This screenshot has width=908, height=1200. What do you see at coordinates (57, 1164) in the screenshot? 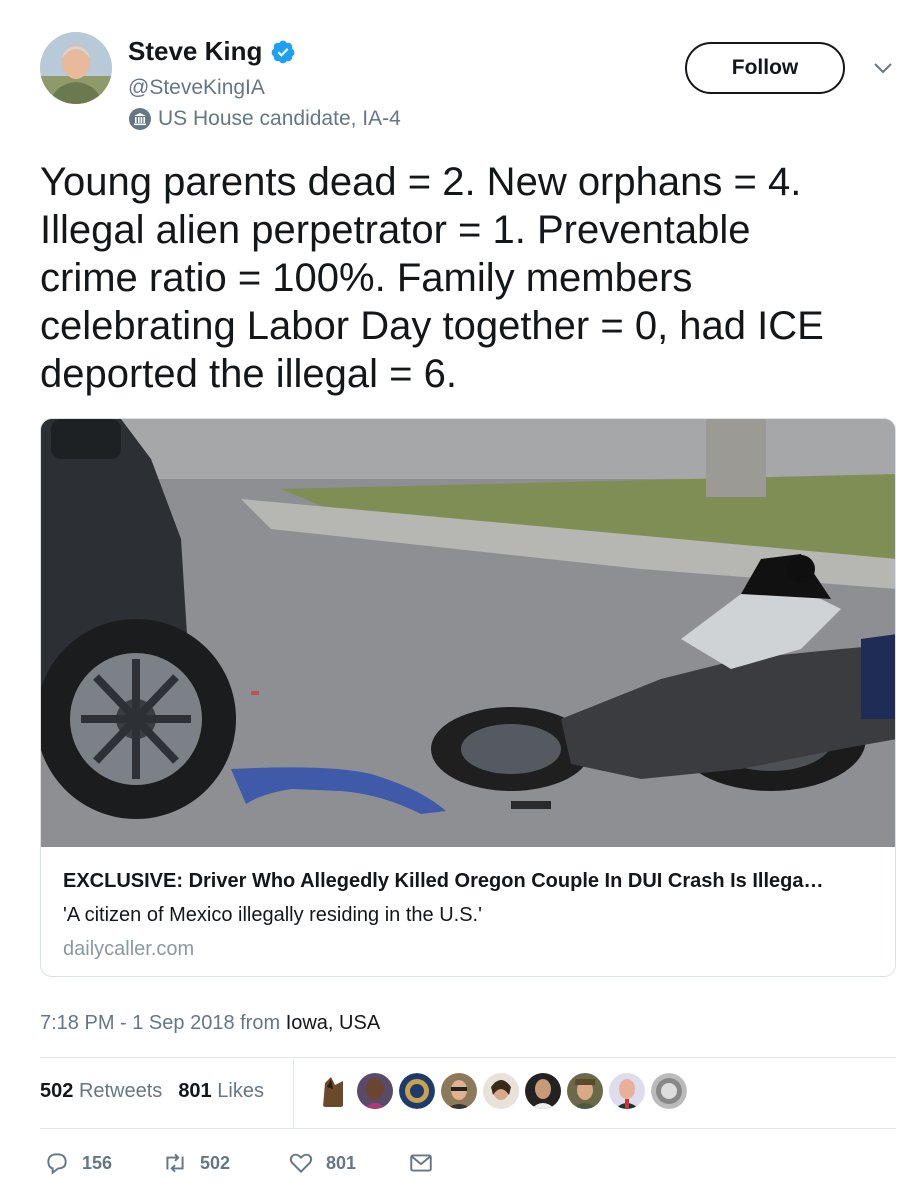
I see `reply-icon` at bounding box center [57, 1164].